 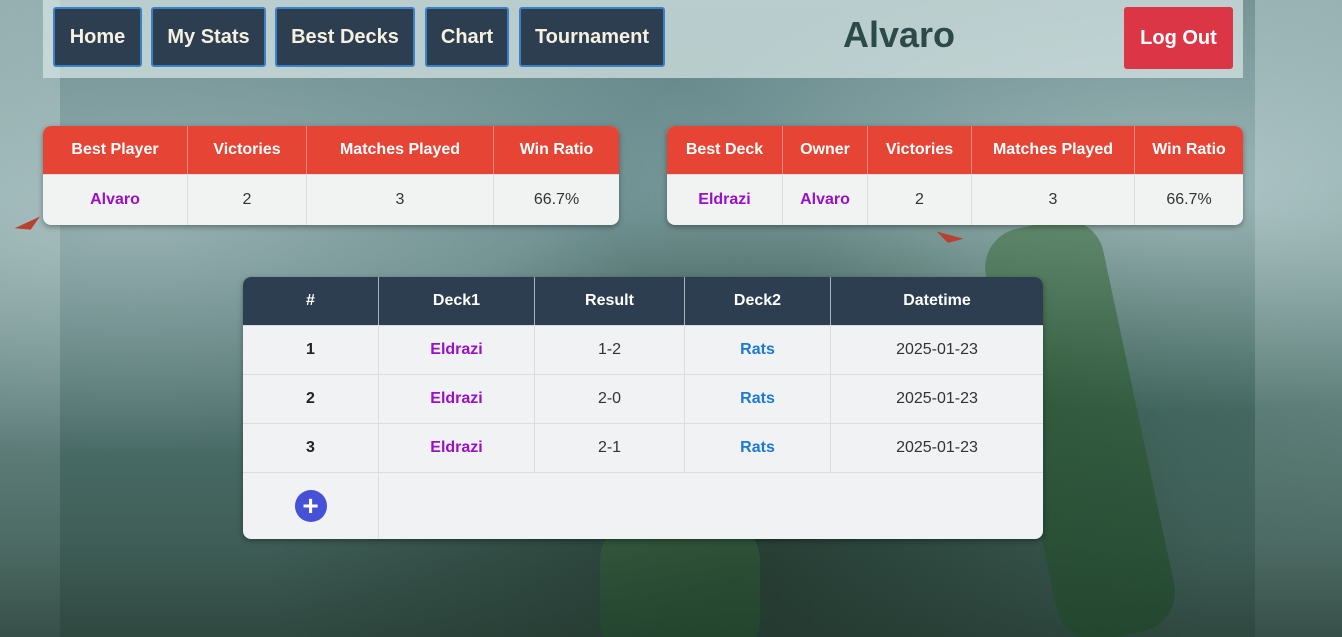 I want to click on nav-home-button: Home, so click(x=97, y=37).